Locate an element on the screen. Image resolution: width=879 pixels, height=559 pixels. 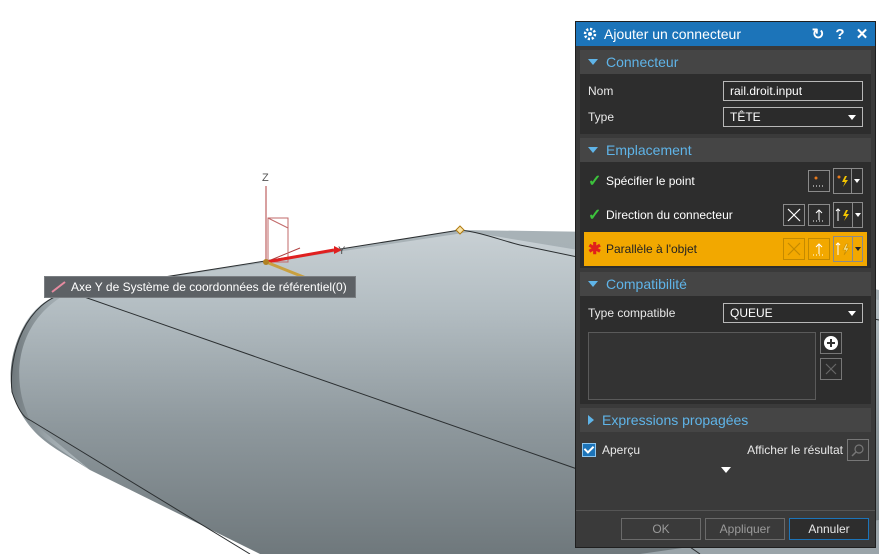
preview-checkbox is located at coordinates (589, 450).